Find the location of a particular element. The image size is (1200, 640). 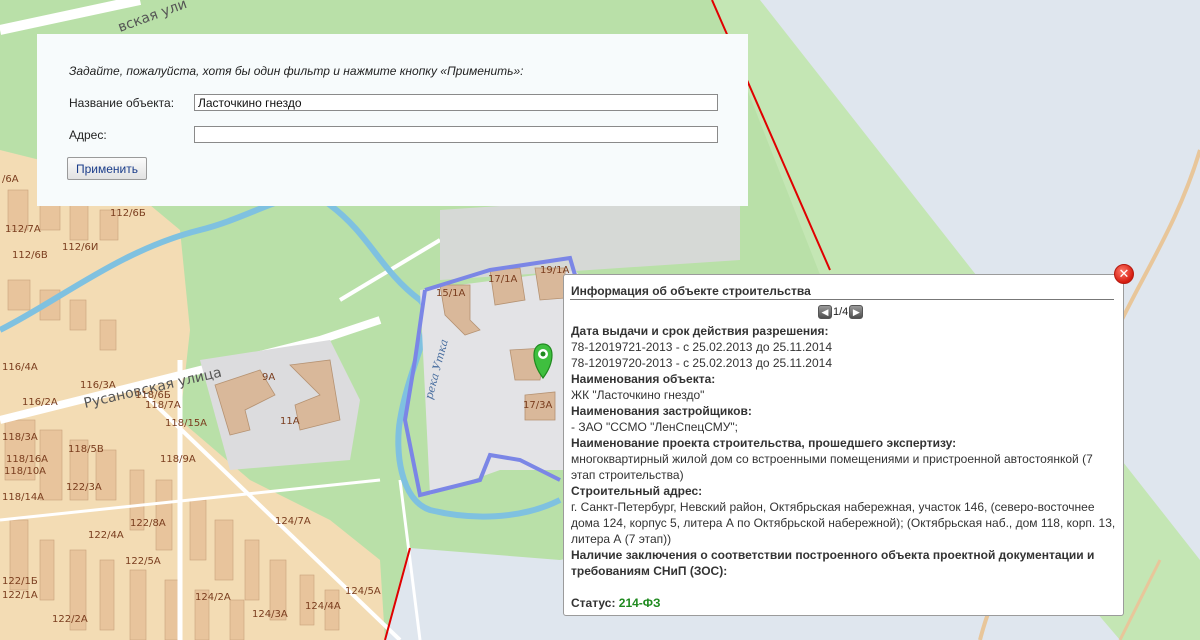

close-icon: ✕ is located at coordinates (1124, 274).